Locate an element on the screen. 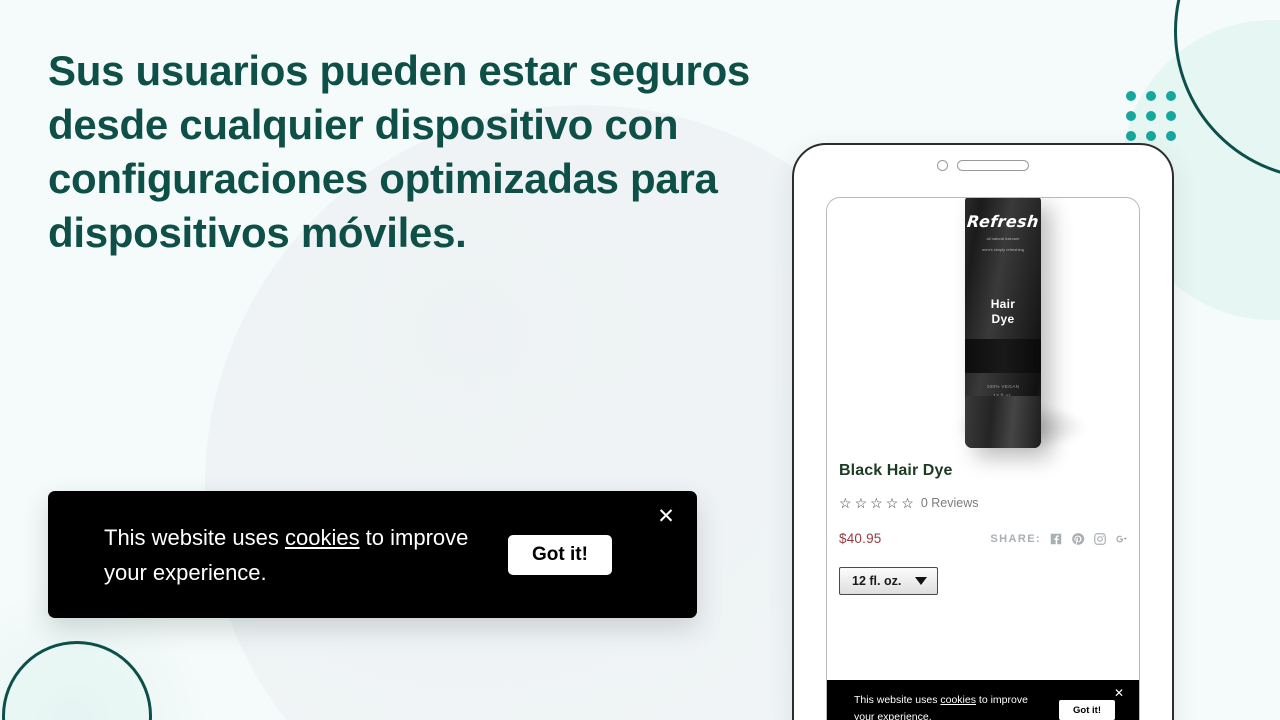 This screenshot has height=720, width=1280. variant-select: 12 fl. oz. is located at coordinates (889, 581).